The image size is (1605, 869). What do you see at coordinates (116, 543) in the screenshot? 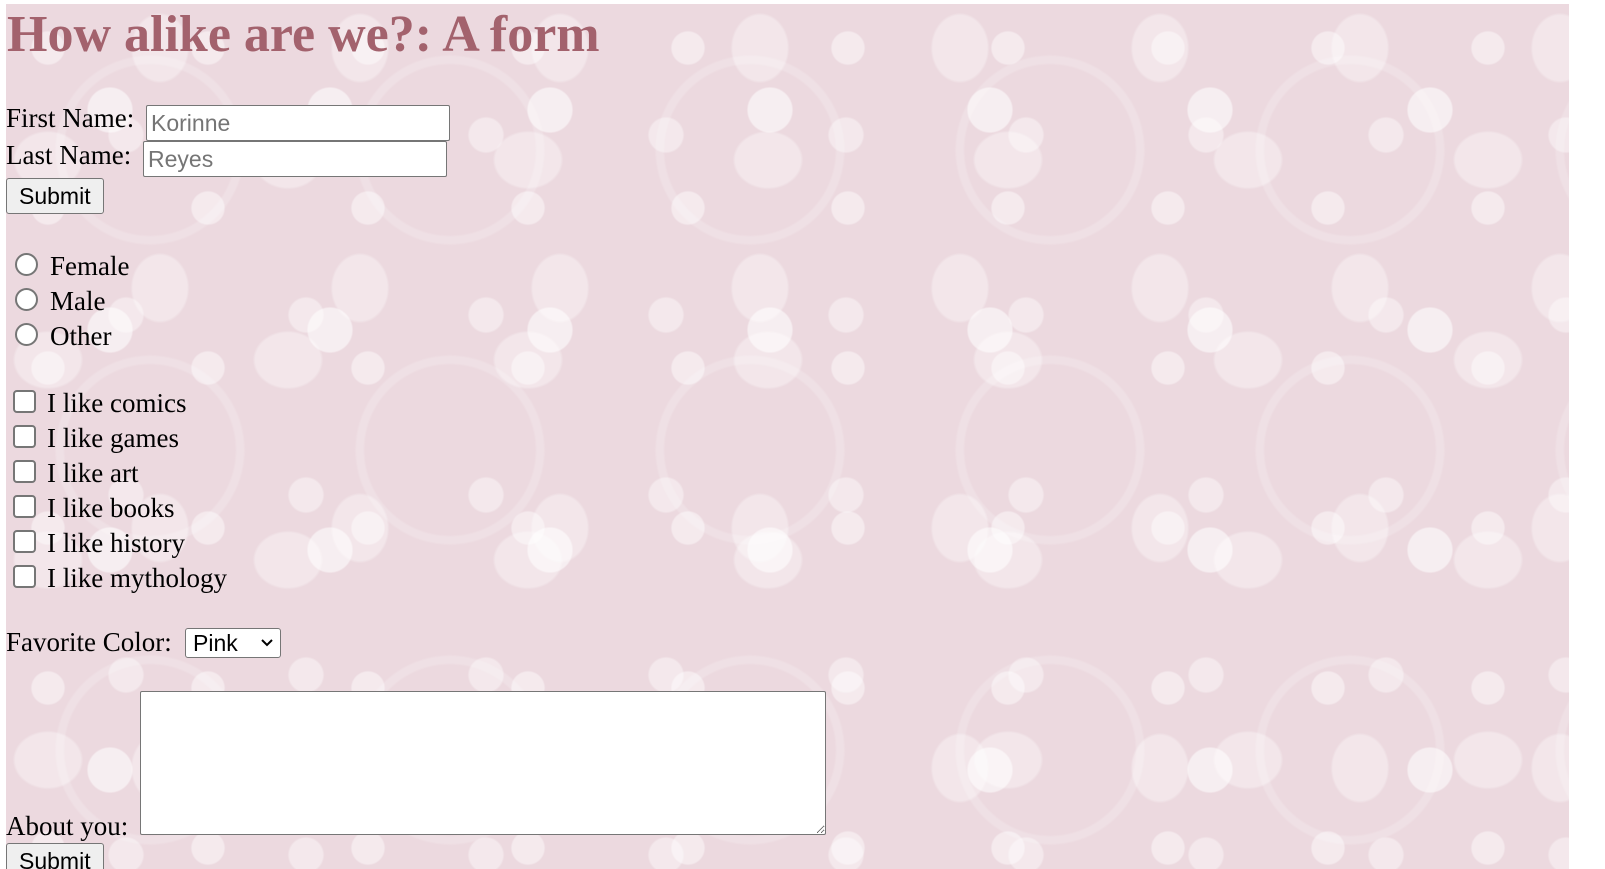
I see `checkbox-history-label: I like history` at bounding box center [116, 543].